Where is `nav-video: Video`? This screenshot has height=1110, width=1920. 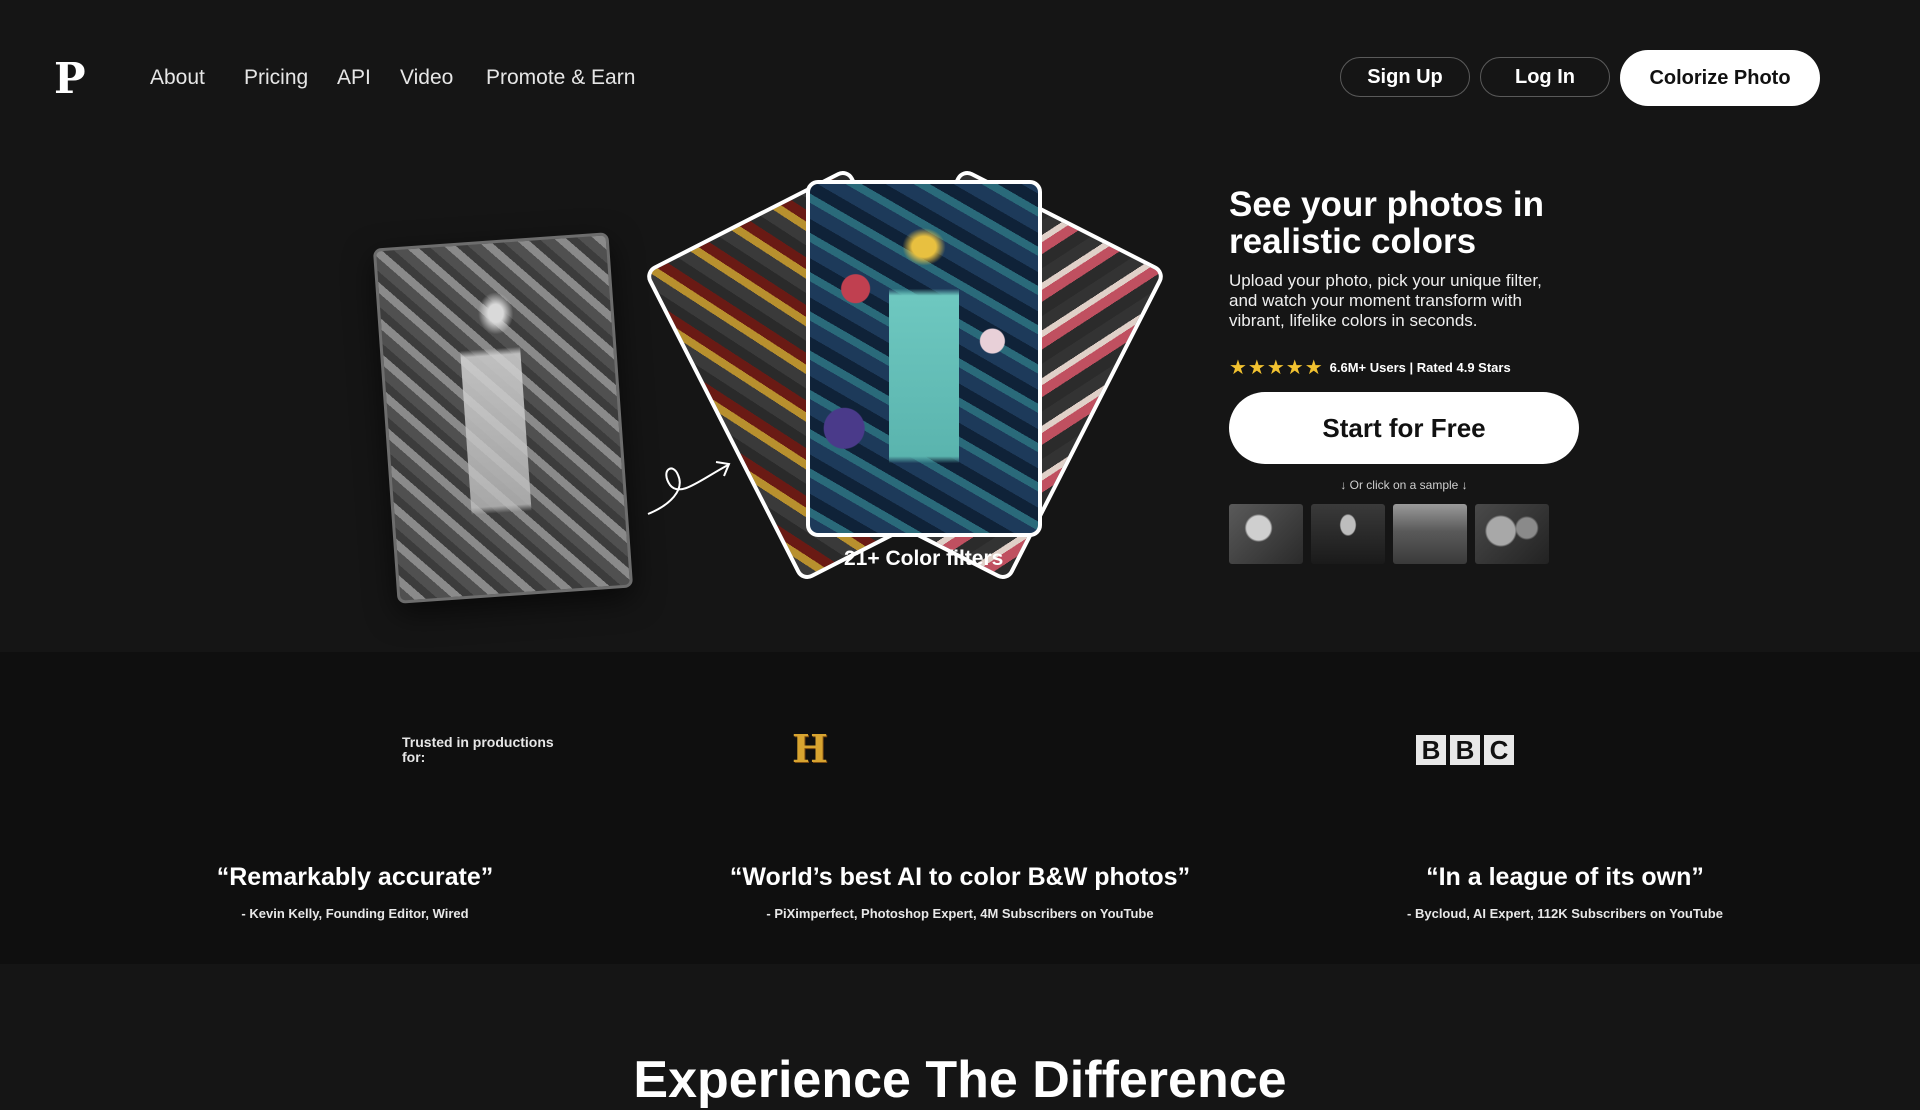
nav-video: Video is located at coordinates (426, 78).